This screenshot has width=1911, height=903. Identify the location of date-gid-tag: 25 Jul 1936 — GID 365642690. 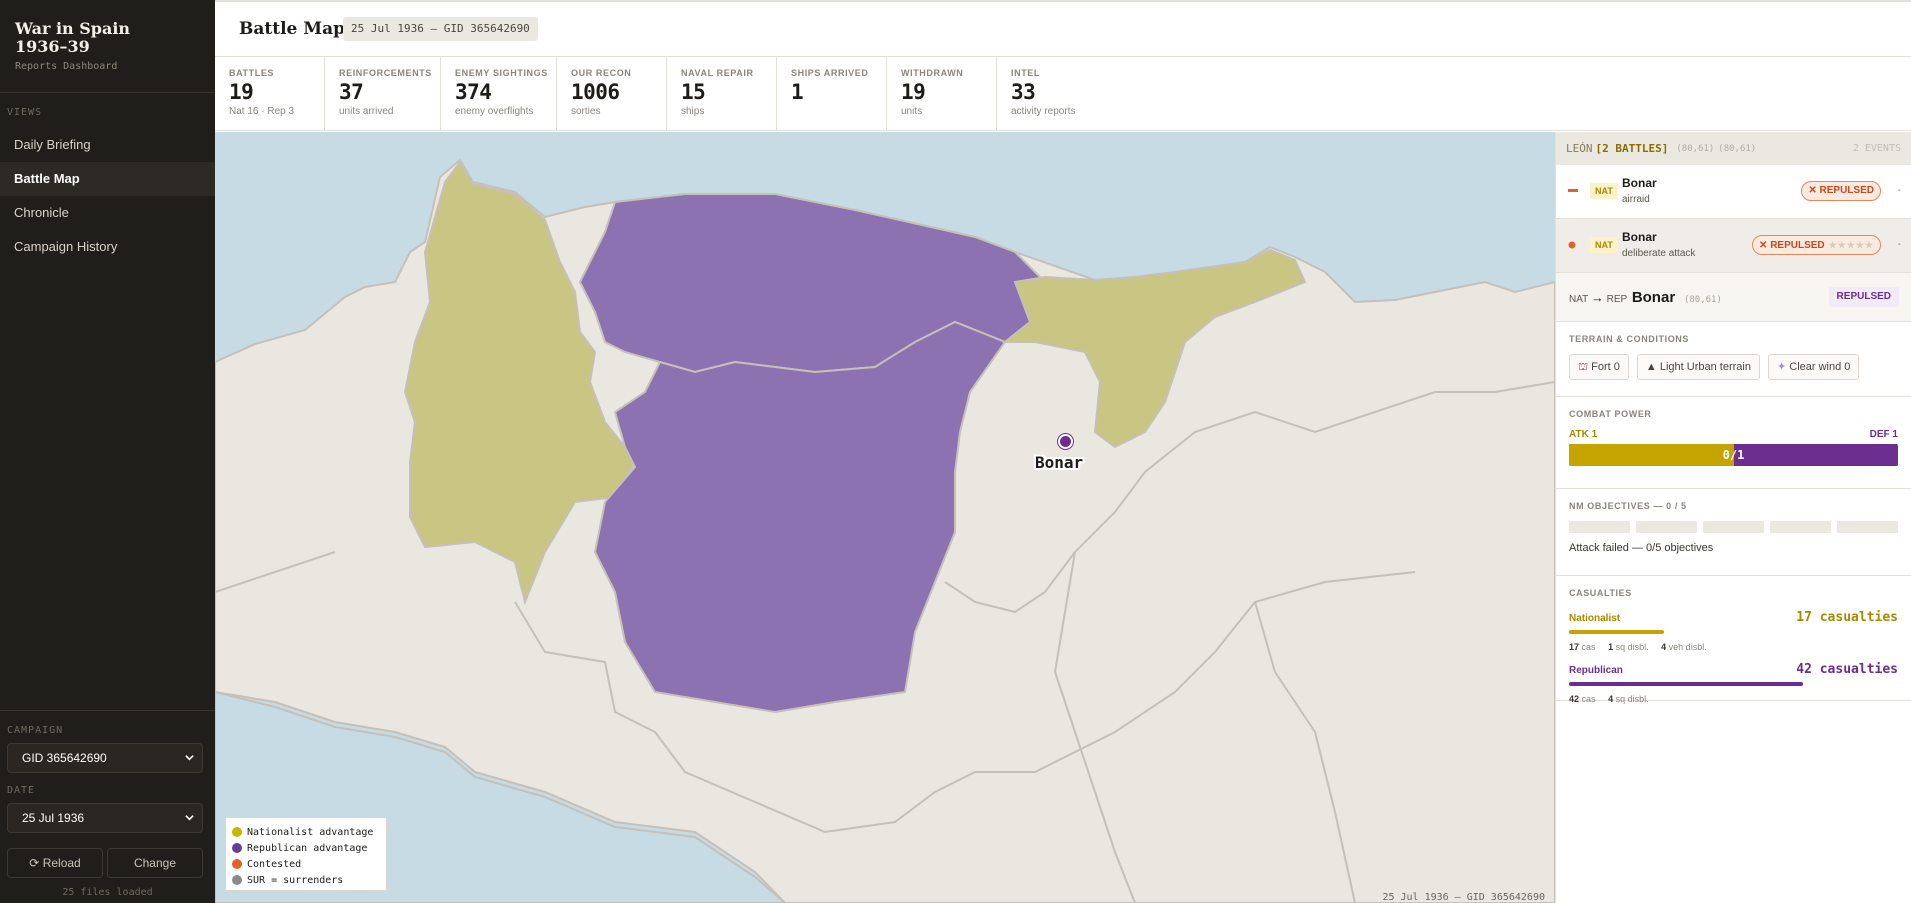
(440, 29).